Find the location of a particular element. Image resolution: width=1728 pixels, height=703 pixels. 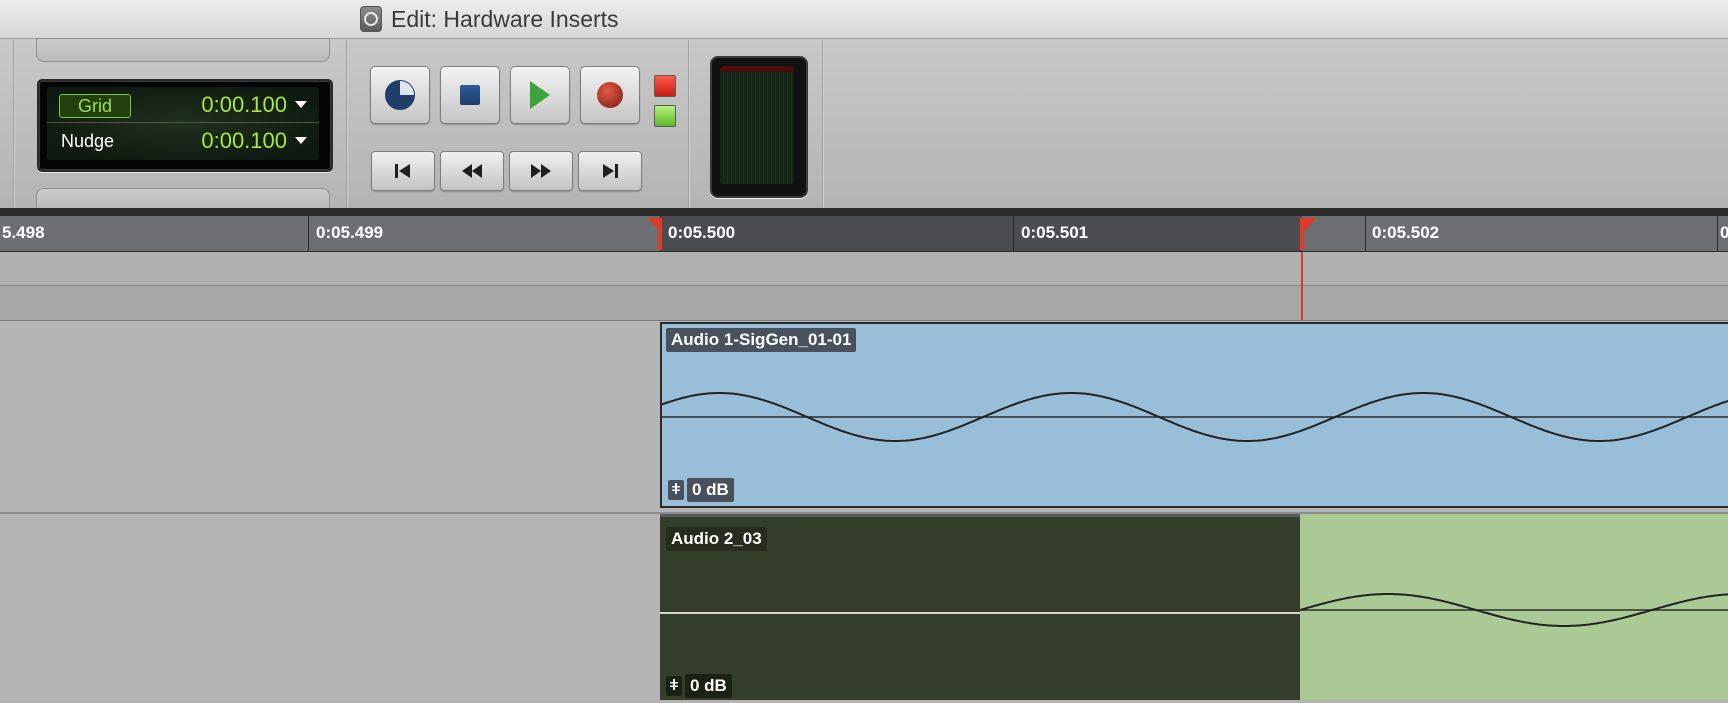

grid-value: 0:00.100 is located at coordinates (244, 105).